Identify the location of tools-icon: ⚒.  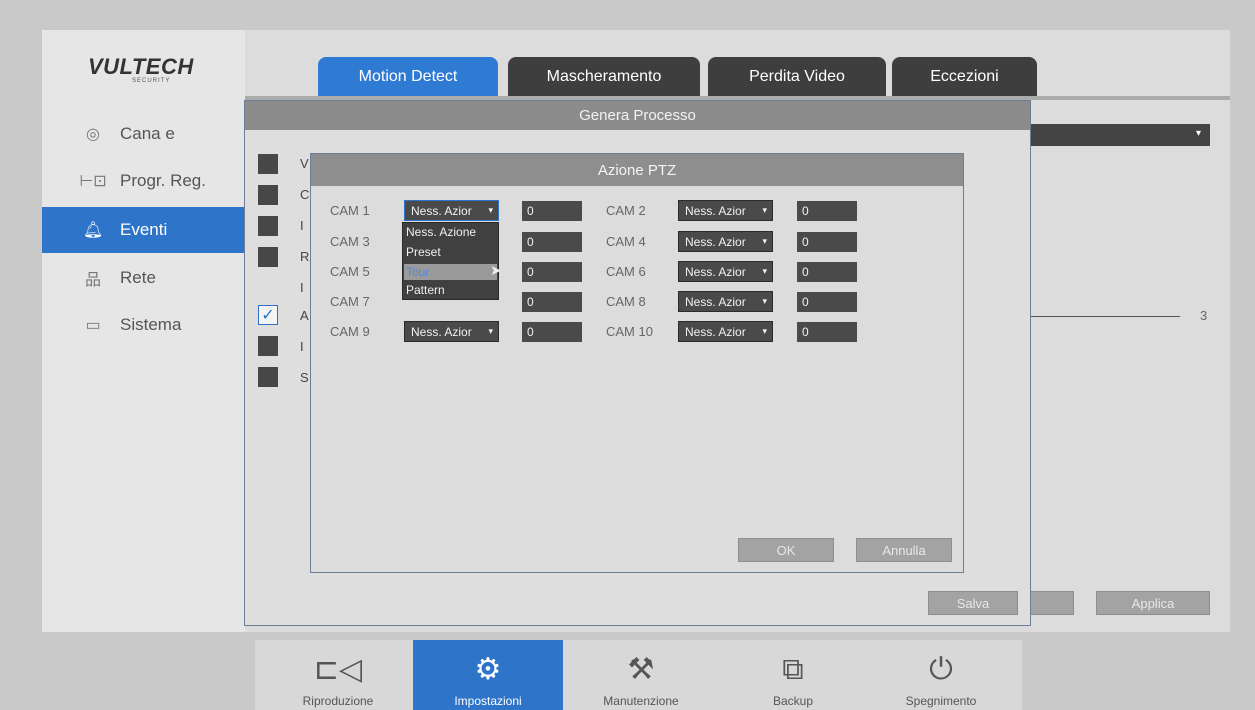
(641, 669).